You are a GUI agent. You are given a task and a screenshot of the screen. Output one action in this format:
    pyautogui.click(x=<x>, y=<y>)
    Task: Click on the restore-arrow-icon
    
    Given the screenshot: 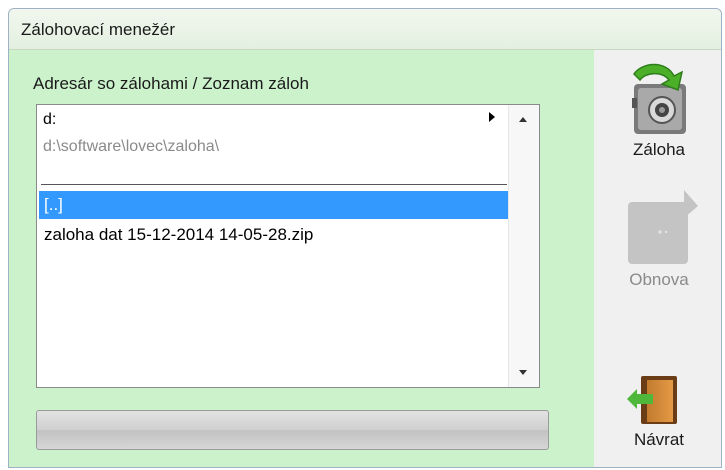 What is the action you would take?
    pyautogui.click(x=659, y=230)
    